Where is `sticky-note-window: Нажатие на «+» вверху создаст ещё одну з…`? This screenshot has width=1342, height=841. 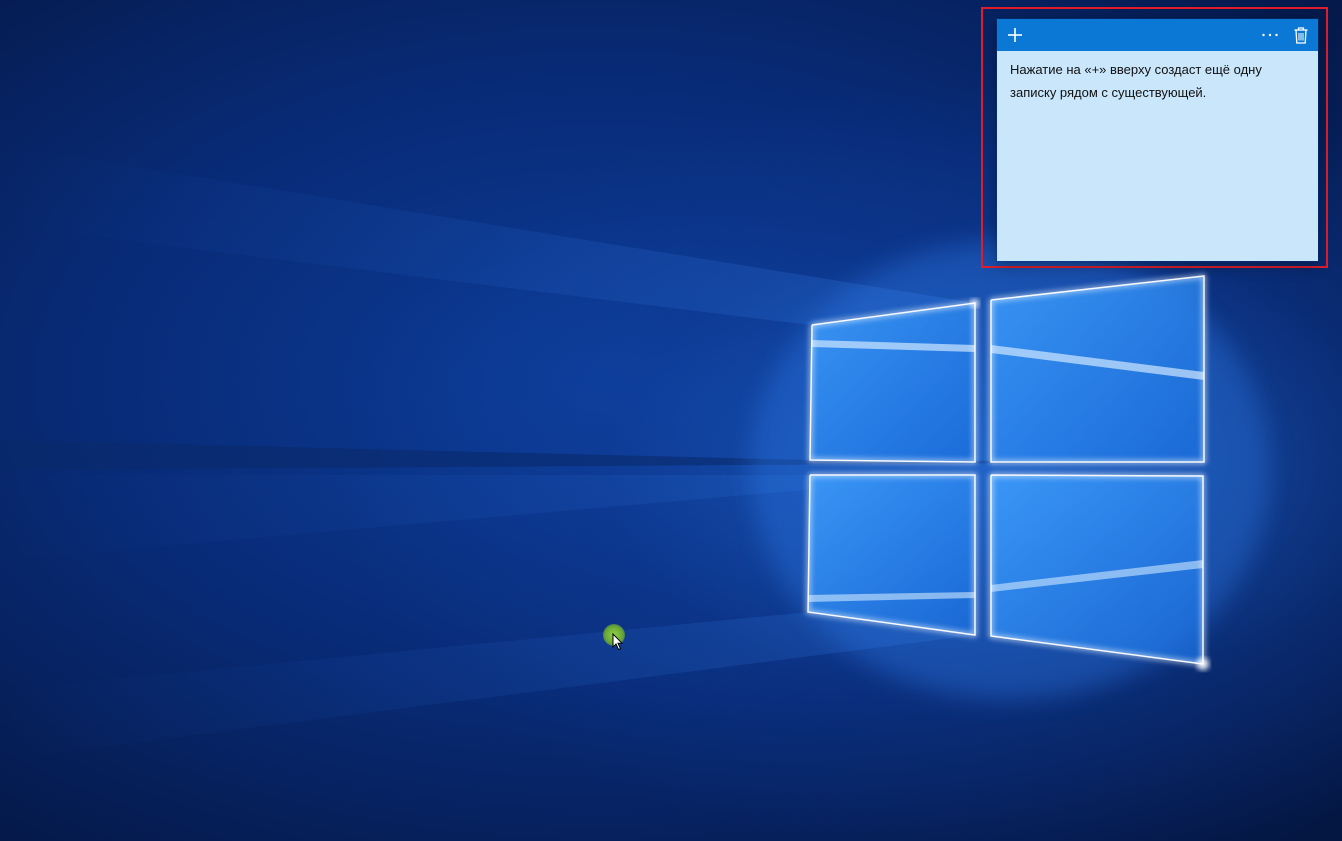
sticky-note-window: Нажатие на «+» вверху создаст ещё одну з… is located at coordinates (1157, 140).